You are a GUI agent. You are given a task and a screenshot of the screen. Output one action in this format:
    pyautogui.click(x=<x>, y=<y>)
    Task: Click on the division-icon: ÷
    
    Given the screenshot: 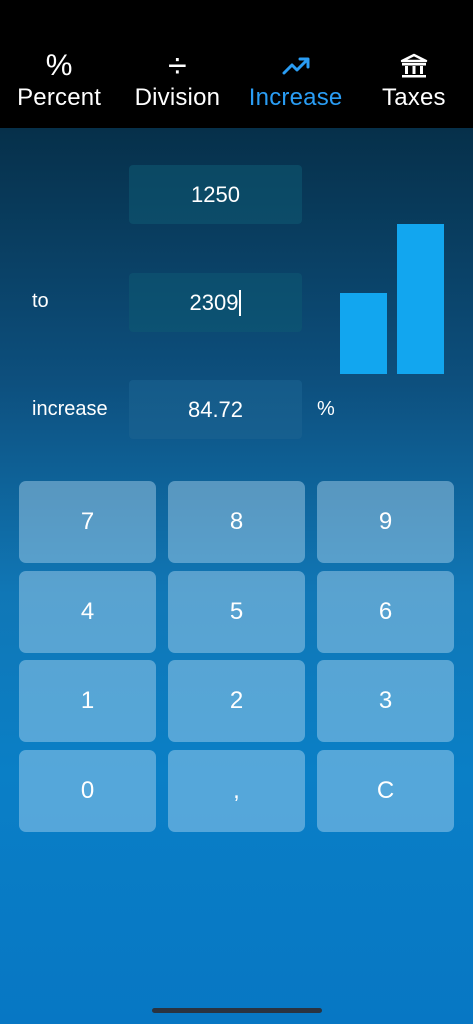 What is the action you would take?
    pyautogui.click(x=177, y=65)
    